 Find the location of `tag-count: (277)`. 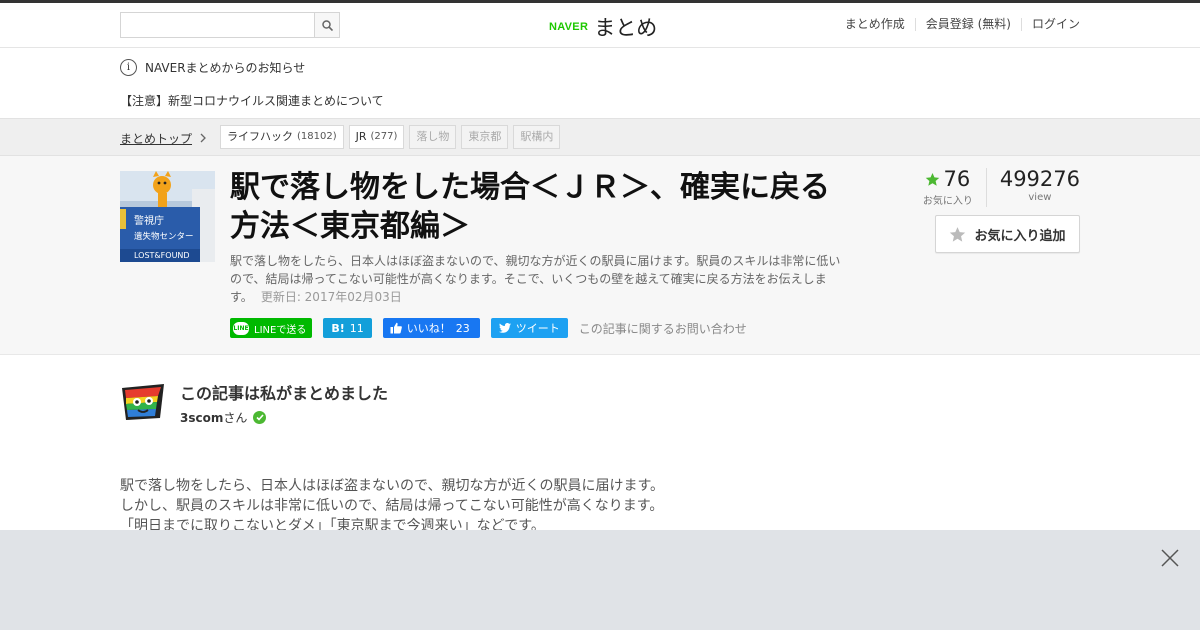

tag-count: (277) is located at coordinates (384, 136).